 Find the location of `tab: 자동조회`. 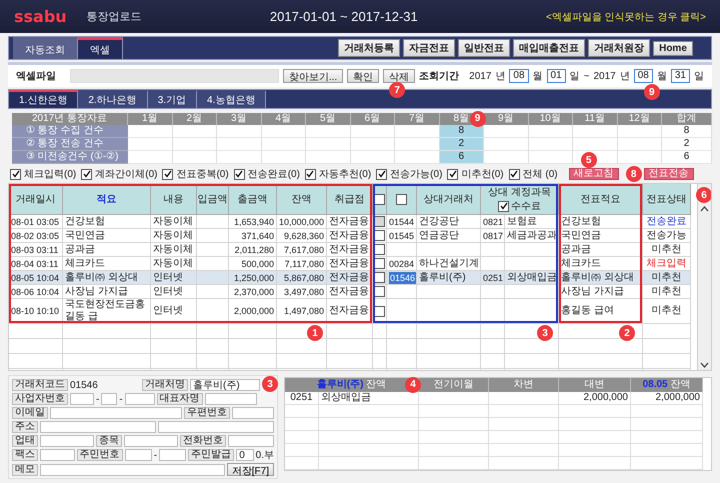

tab: 자동조회 is located at coordinates (45, 48).